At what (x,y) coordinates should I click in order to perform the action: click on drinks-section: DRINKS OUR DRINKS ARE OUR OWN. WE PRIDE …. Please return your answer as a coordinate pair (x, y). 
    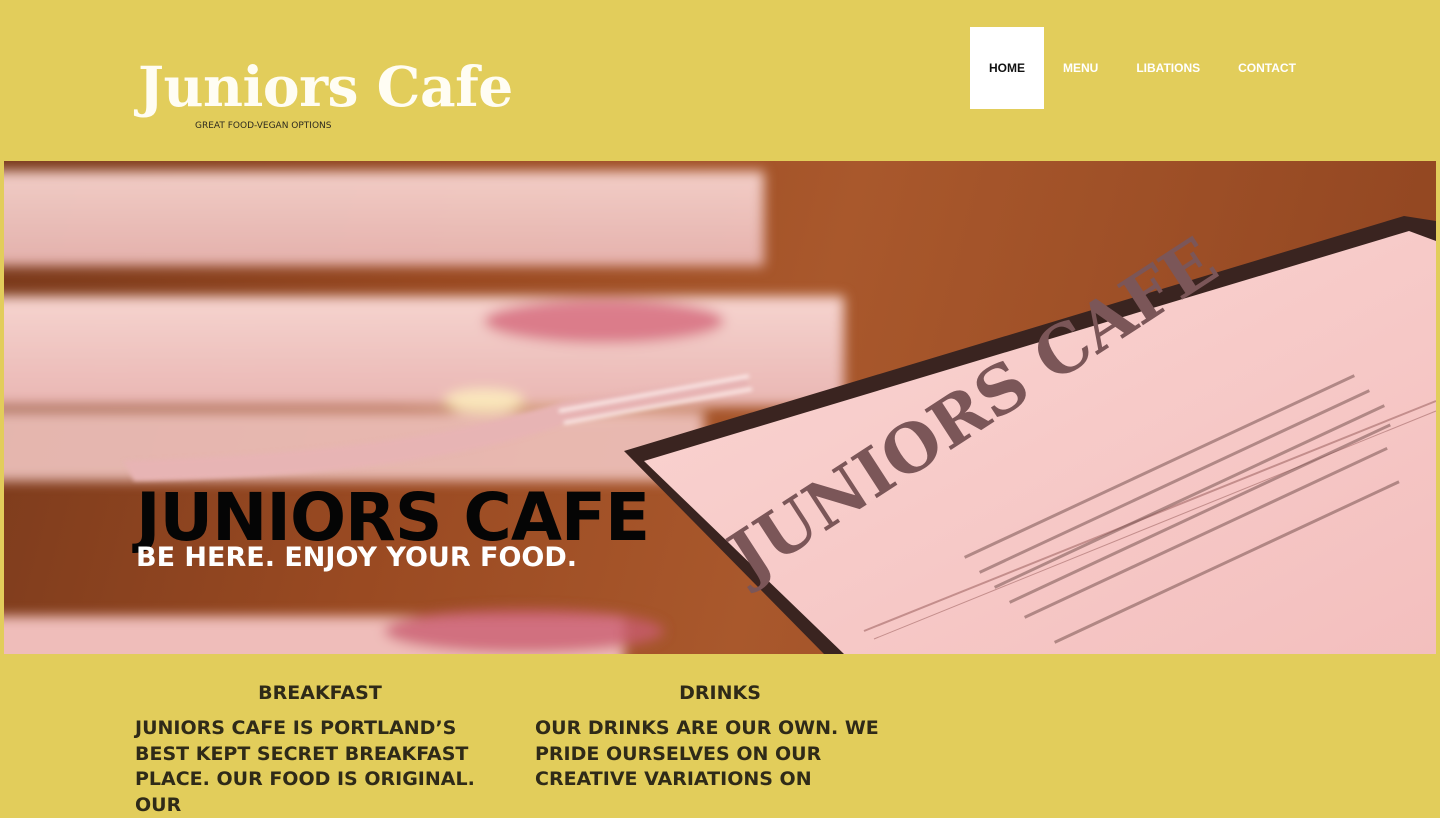
    Looking at the image, I should click on (707, 736).